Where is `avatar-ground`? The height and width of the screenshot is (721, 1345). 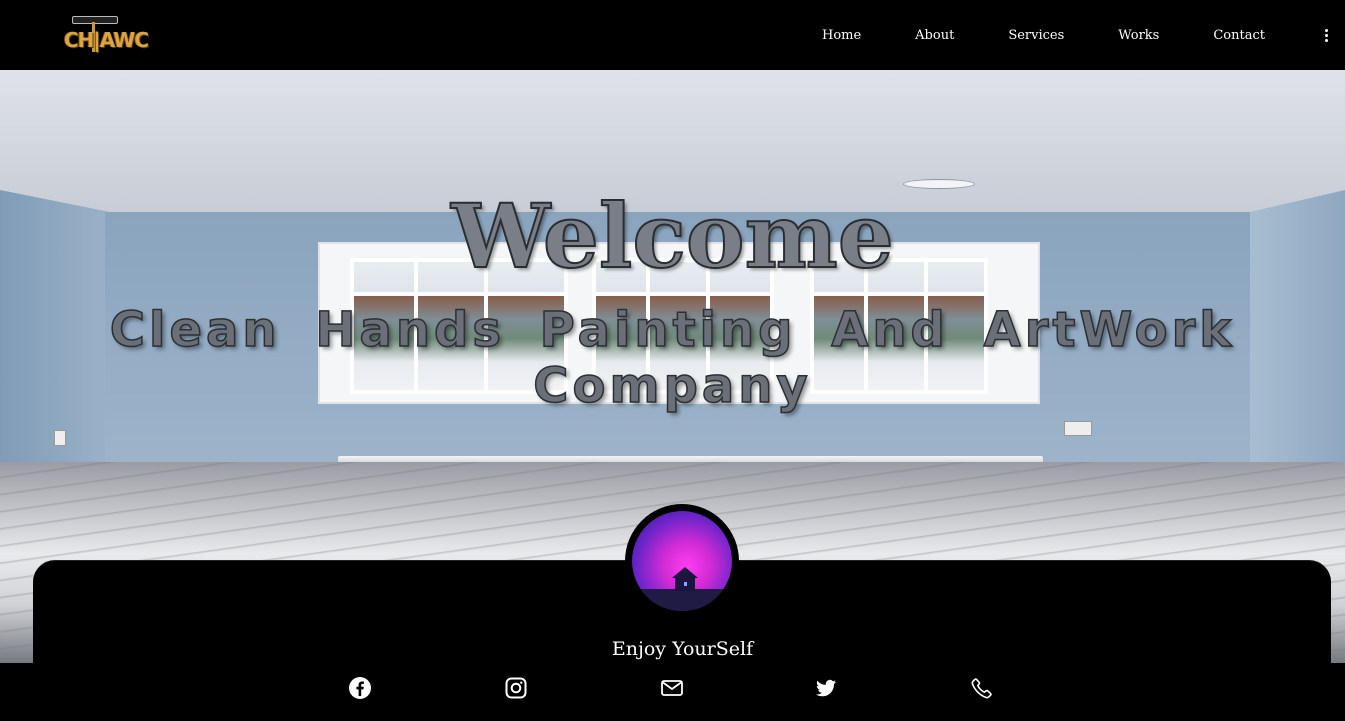 avatar-ground is located at coordinates (682, 600).